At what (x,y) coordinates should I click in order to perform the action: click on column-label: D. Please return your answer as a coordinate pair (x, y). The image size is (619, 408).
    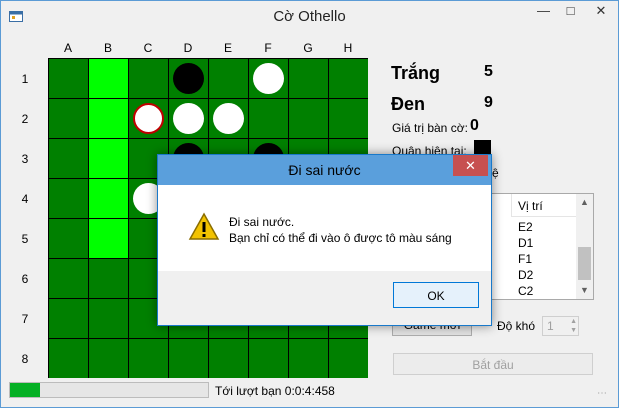
    Looking at the image, I should click on (188, 48).